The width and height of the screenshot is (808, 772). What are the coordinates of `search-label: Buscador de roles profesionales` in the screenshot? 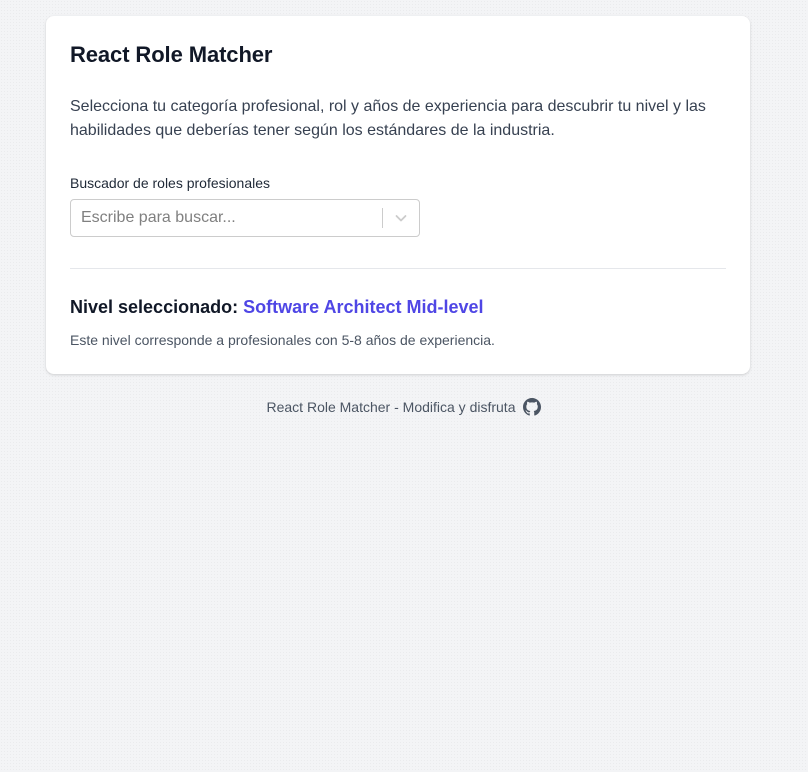 It's located at (170, 183).